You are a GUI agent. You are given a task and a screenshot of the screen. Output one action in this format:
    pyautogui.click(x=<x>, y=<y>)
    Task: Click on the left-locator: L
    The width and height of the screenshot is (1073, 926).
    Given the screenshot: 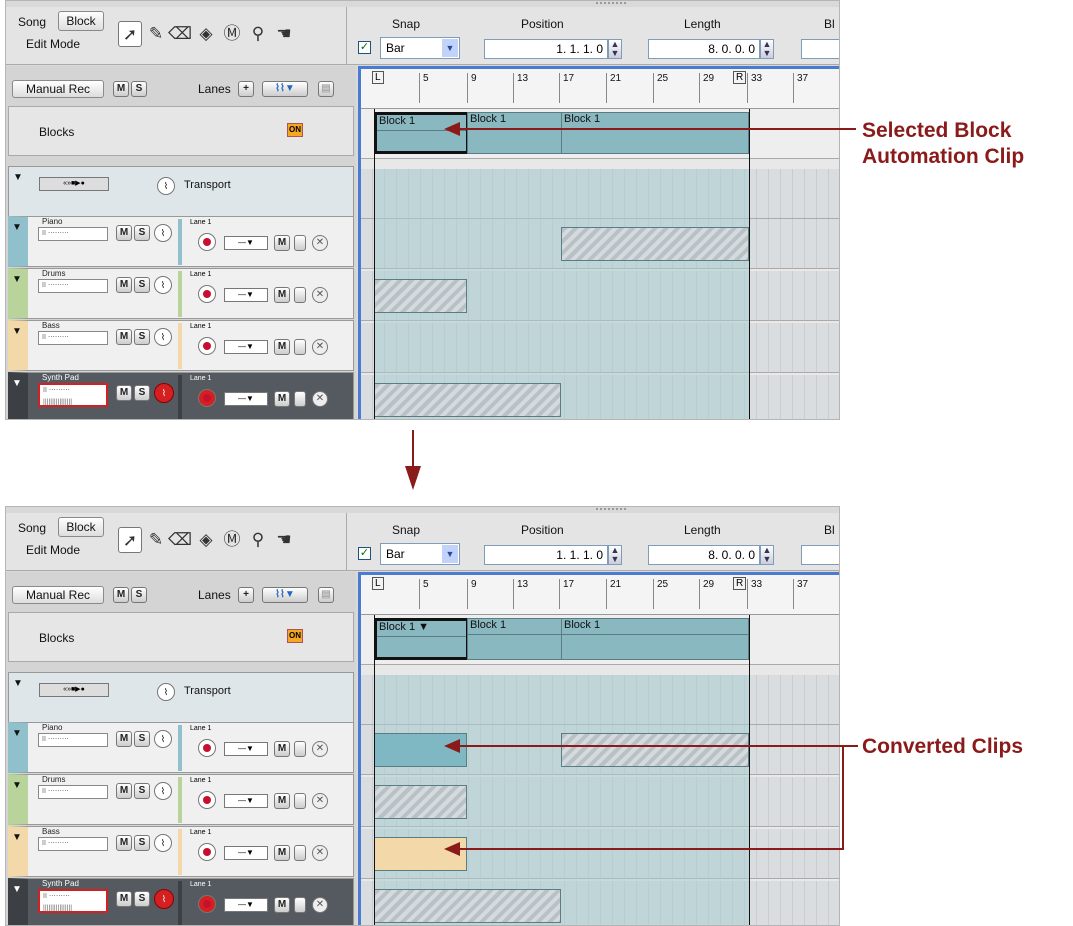 What is the action you would take?
    pyautogui.click(x=378, y=77)
    